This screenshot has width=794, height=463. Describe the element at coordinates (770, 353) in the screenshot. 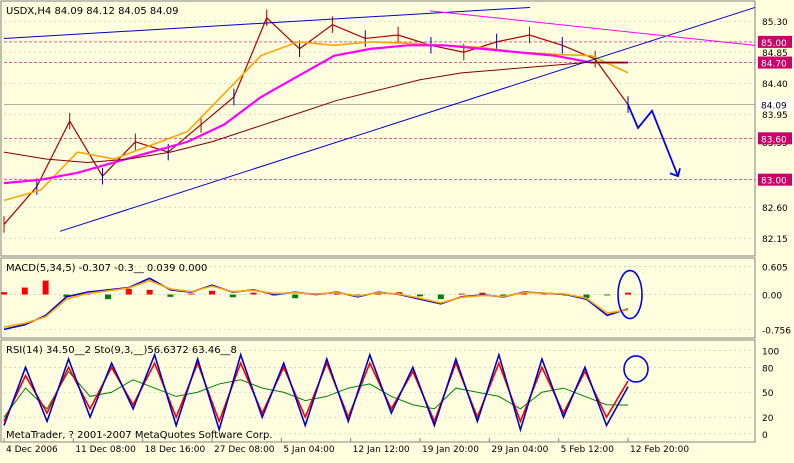

I see `osc-tick-label: 100` at that location.